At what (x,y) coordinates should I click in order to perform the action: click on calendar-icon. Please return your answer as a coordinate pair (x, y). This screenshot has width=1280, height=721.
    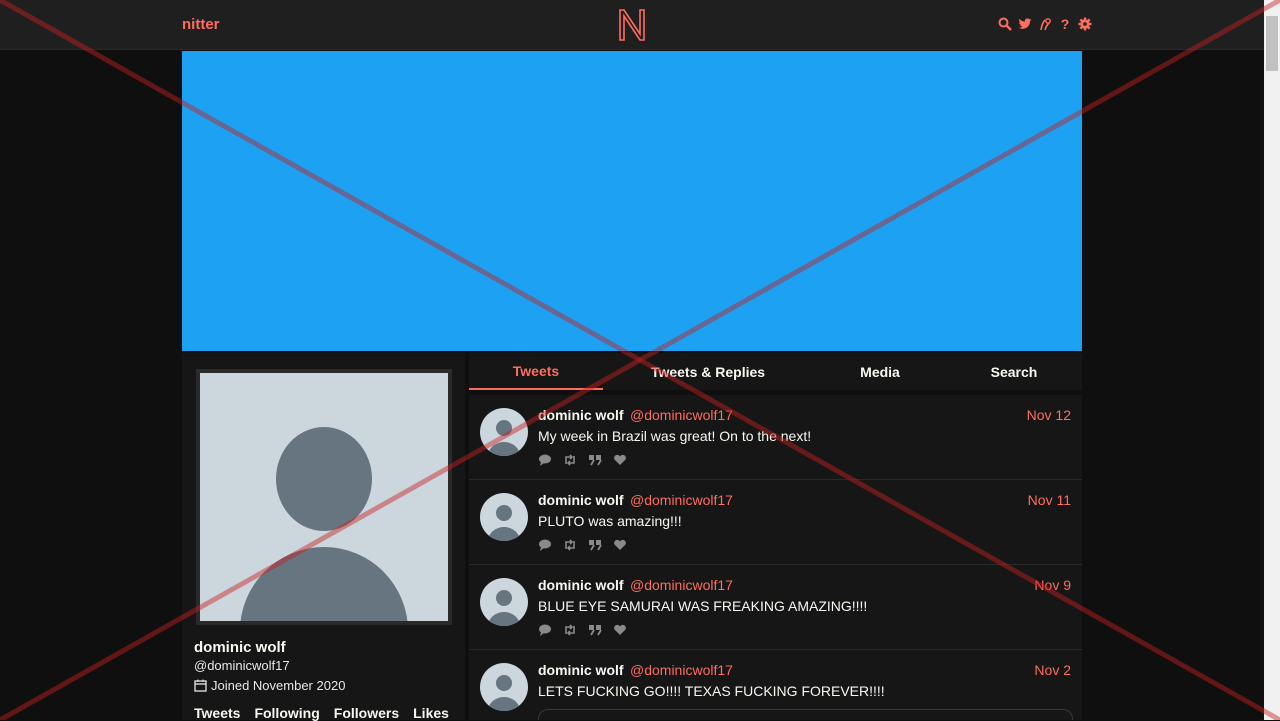
    Looking at the image, I should click on (200, 685).